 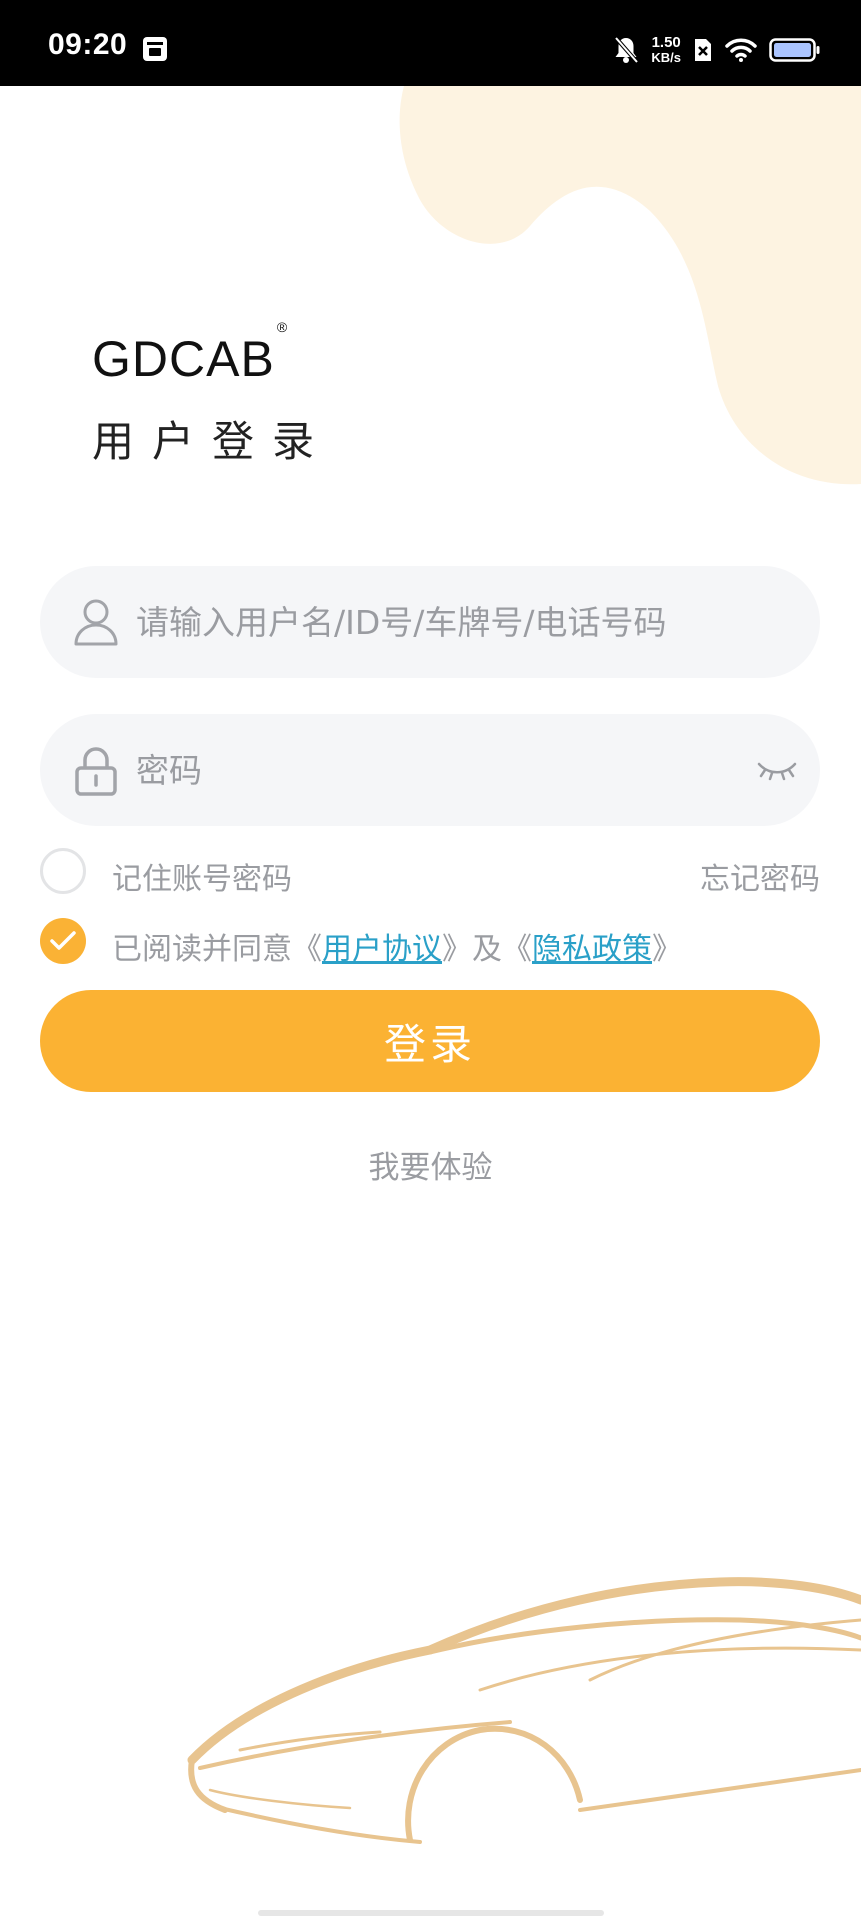 I want to click on agree-suffix: 》, so click(x=667, y=949).